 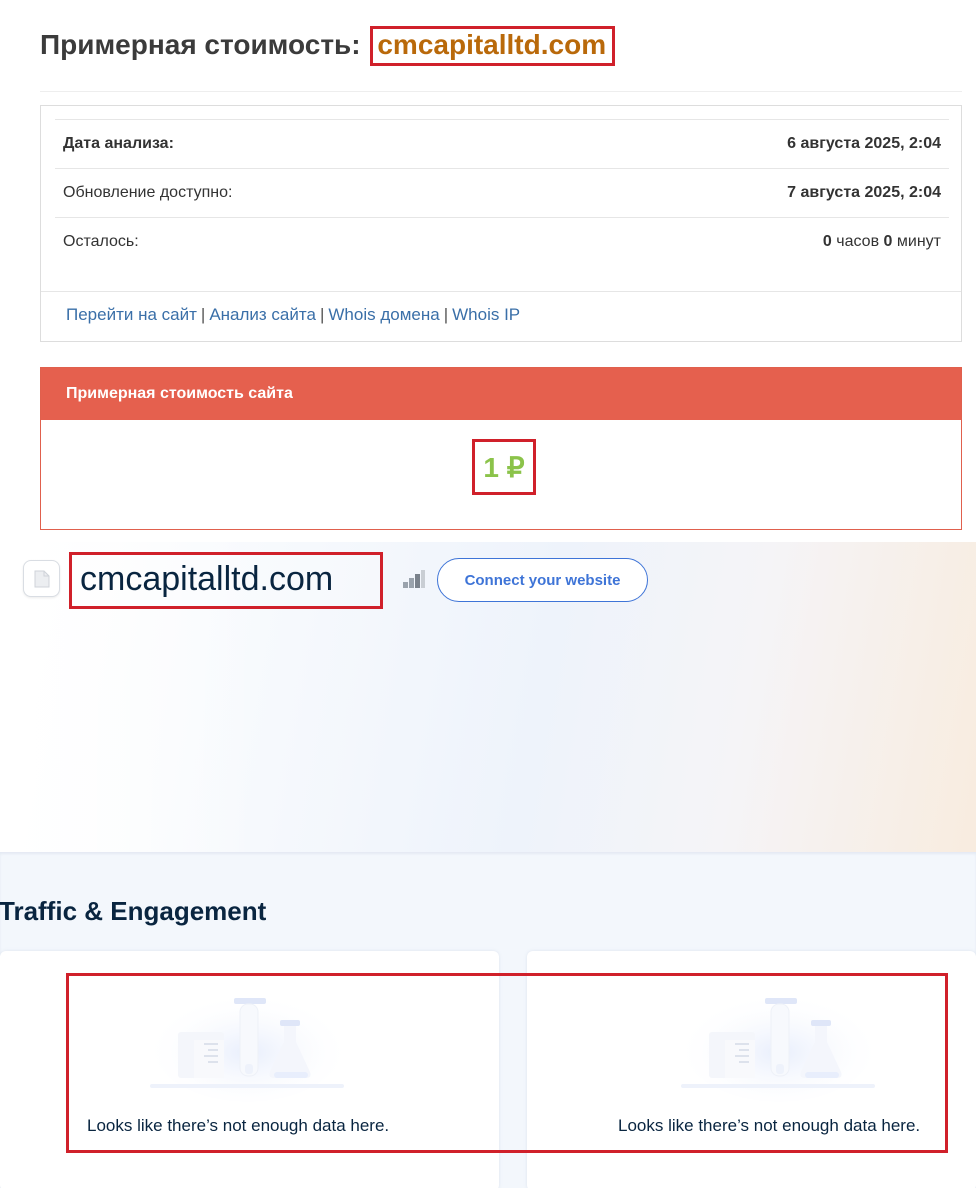 What do you see at coordinates (486, 314) in the screenshot?
I see `link-whois-ip: Whois IP` at bounding box center [486, 314].